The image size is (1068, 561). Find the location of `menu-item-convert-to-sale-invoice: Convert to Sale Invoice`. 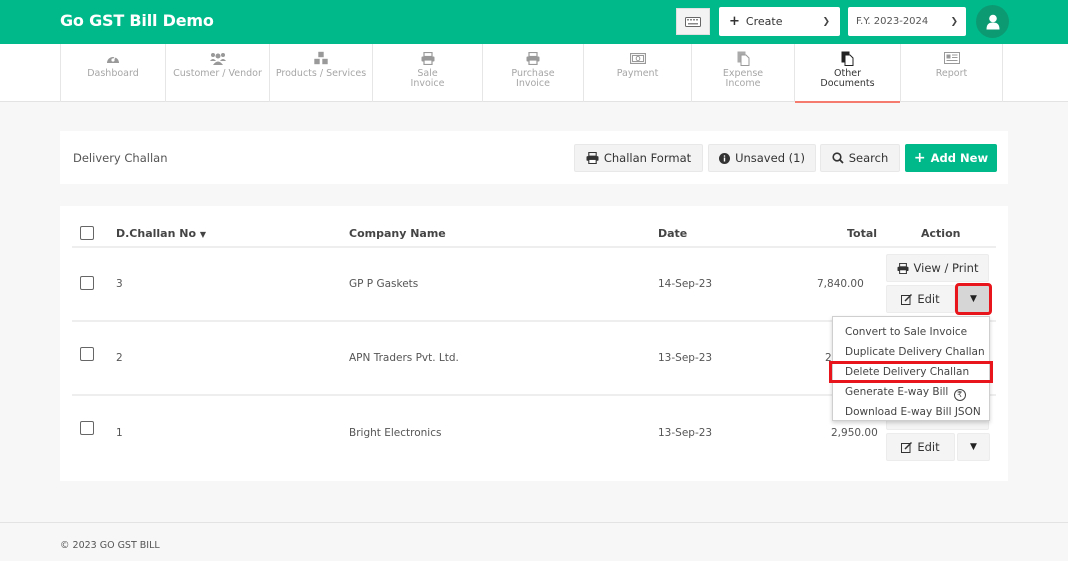

menu-item-convert-to-sale-invoice: Convert to Sale Invoice is located at coordinates (911, 332).